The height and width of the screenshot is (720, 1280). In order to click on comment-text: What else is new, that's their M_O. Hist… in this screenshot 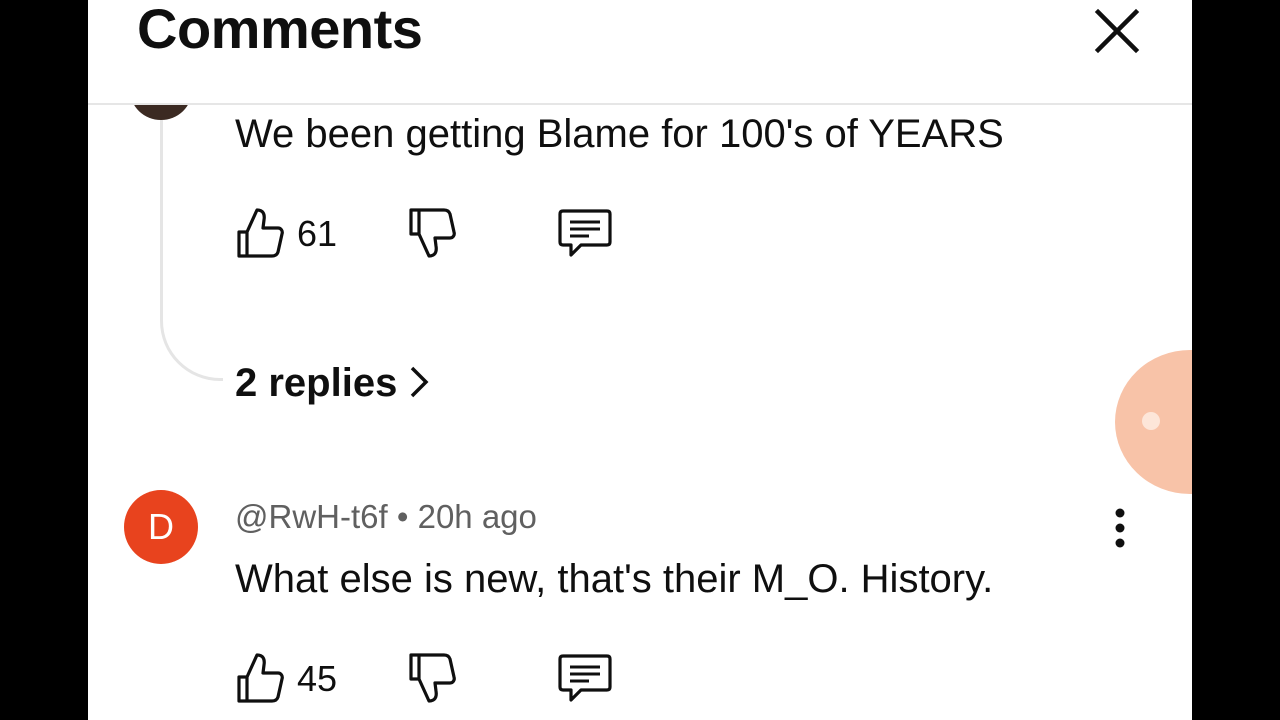, I will do `click(614, 579)`.